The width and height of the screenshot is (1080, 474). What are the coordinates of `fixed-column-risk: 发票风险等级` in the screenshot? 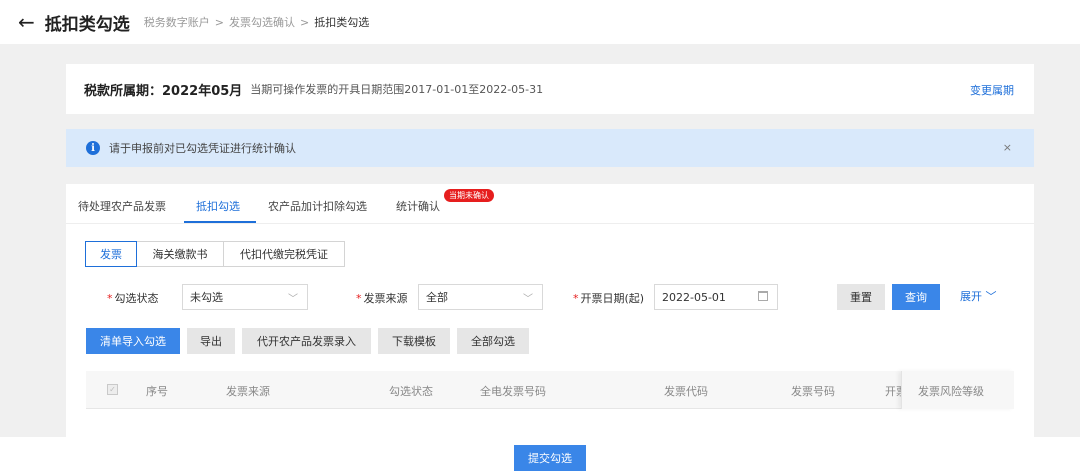 It's located at (957, 390).